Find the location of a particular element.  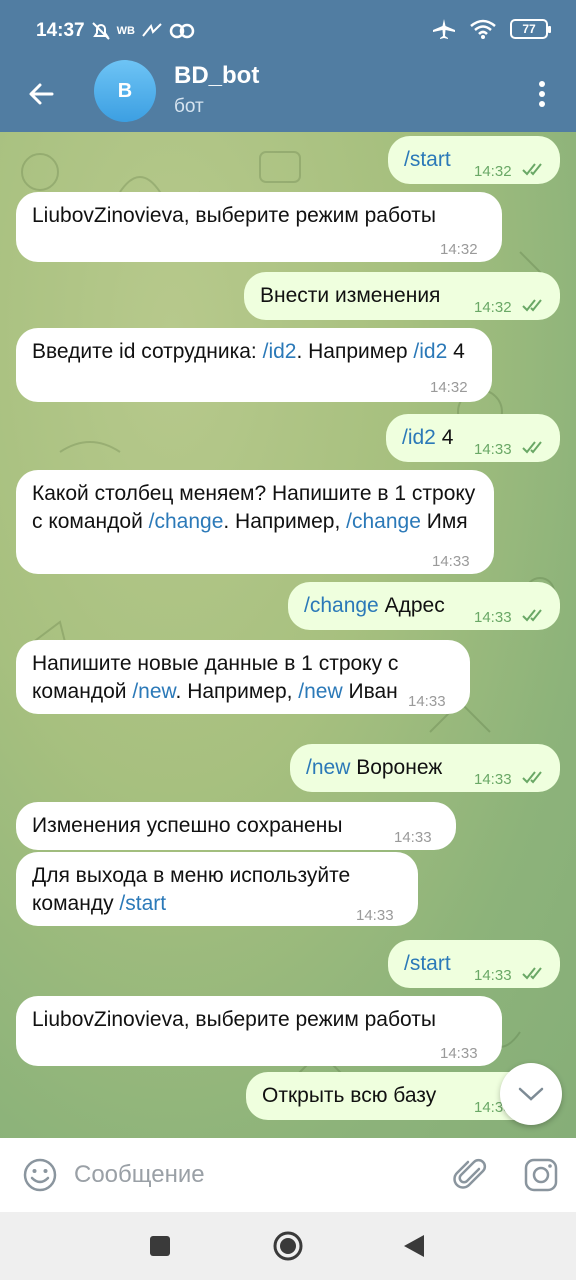

link-app-icon is located at coordinates (182, 31).